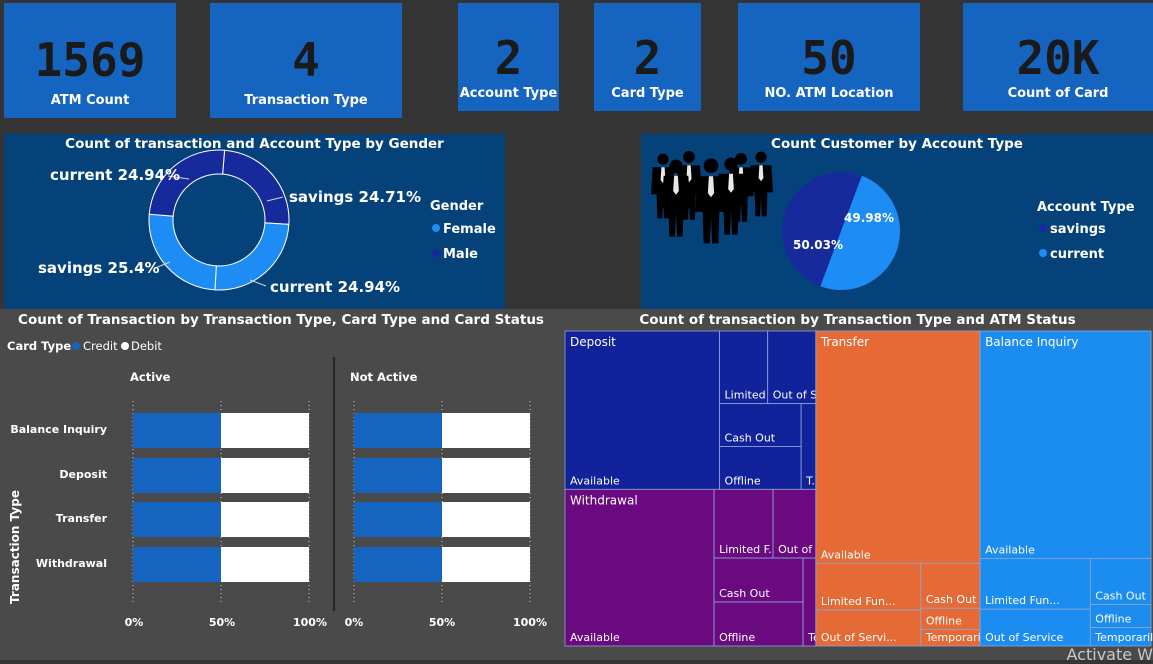 The width and height of the screenshot is (1153, 664). Describe the element at coordinates (1077, 254) in the screenshot. I see `legend-item: current` at that location.